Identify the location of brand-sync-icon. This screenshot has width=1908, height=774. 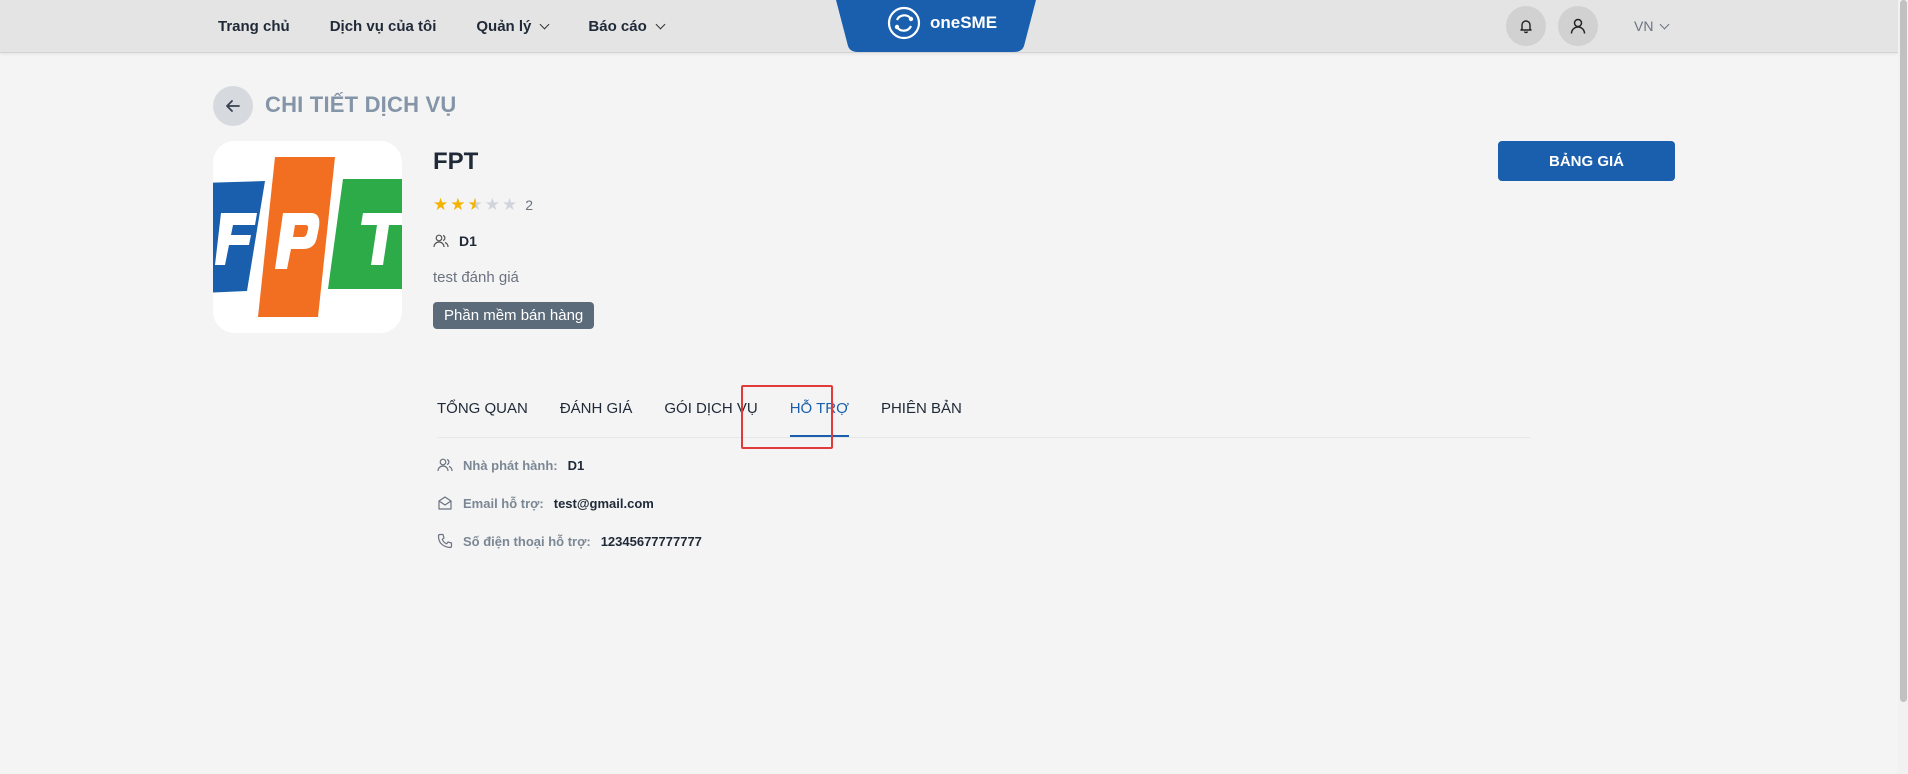
(904, 23).